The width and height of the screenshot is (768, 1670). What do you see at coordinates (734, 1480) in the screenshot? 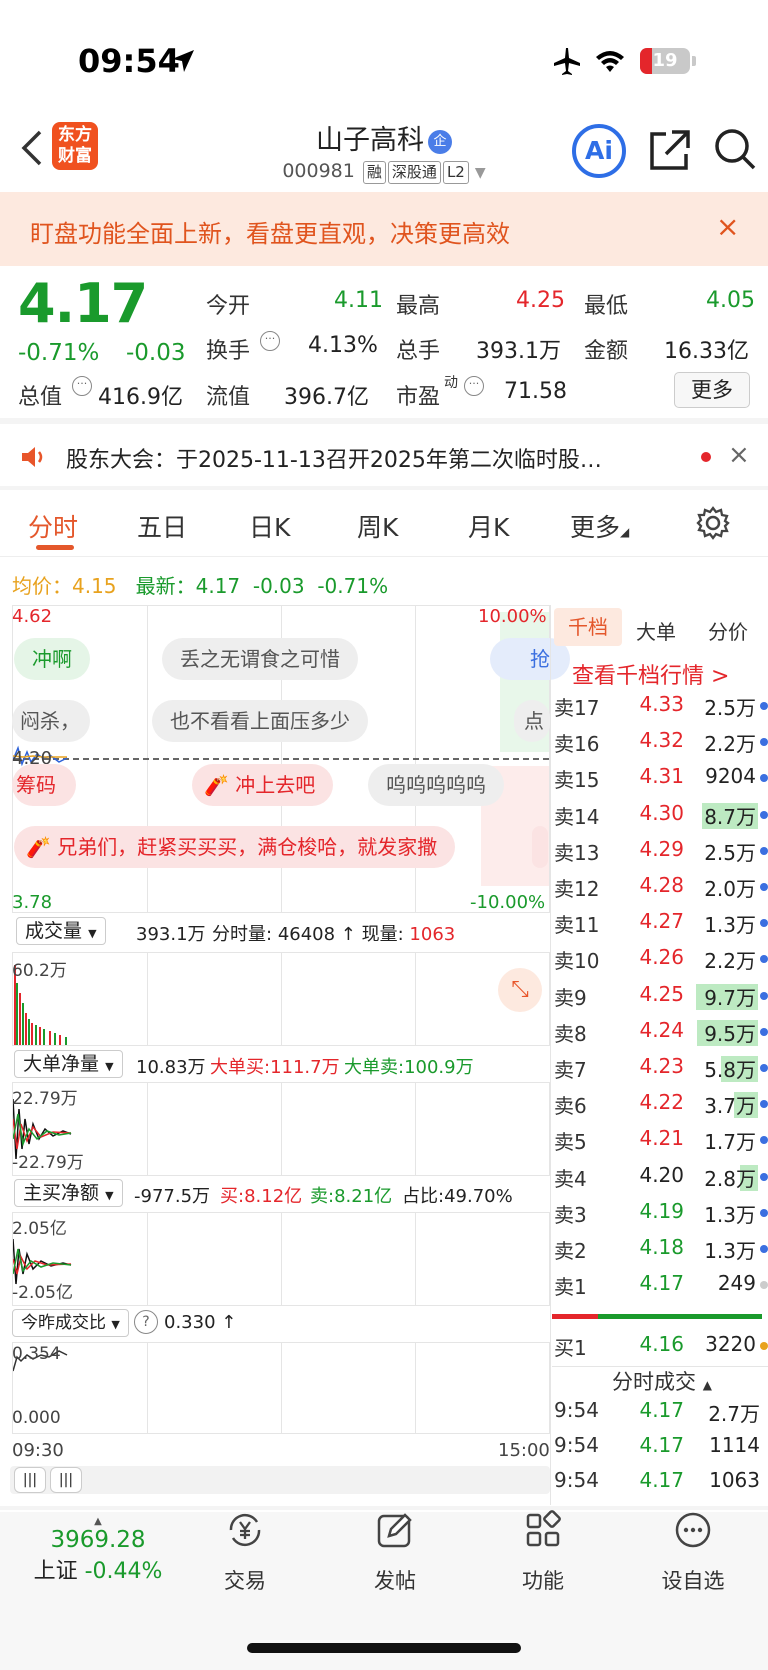
I see `trade-volume: 1063` at bounding box center [734, 1480].